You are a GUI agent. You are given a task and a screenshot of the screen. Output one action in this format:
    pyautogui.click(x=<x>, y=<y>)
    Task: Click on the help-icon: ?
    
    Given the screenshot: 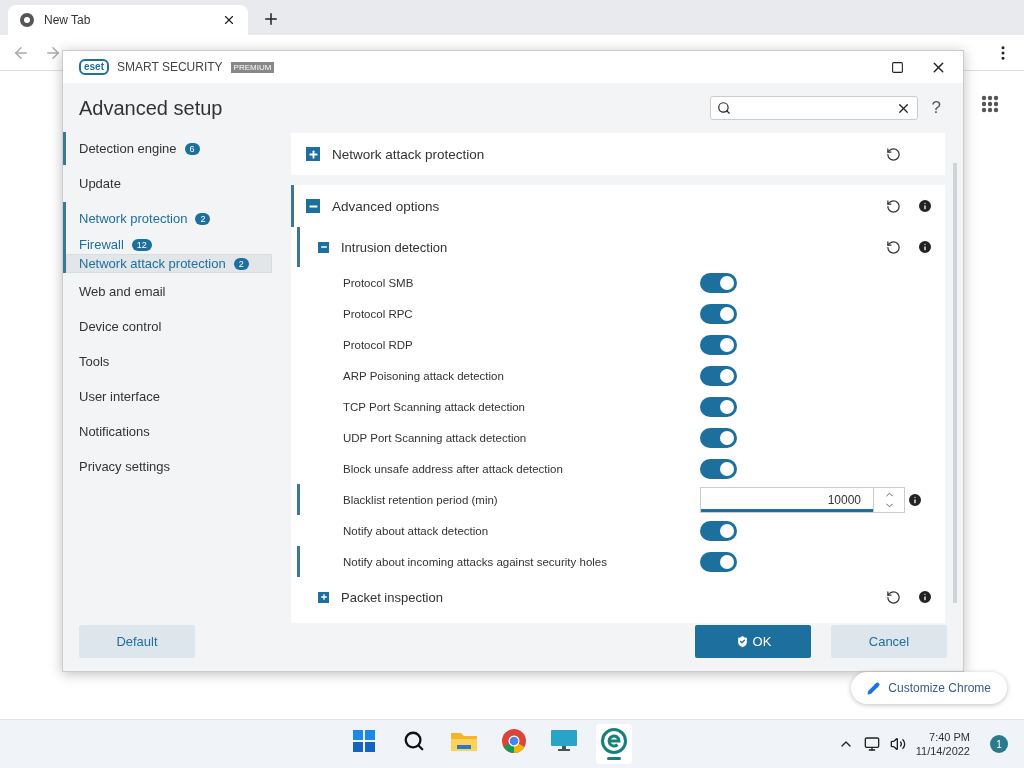 What is the action you would take?
    pyautogui.click(x=936, y=108)
    